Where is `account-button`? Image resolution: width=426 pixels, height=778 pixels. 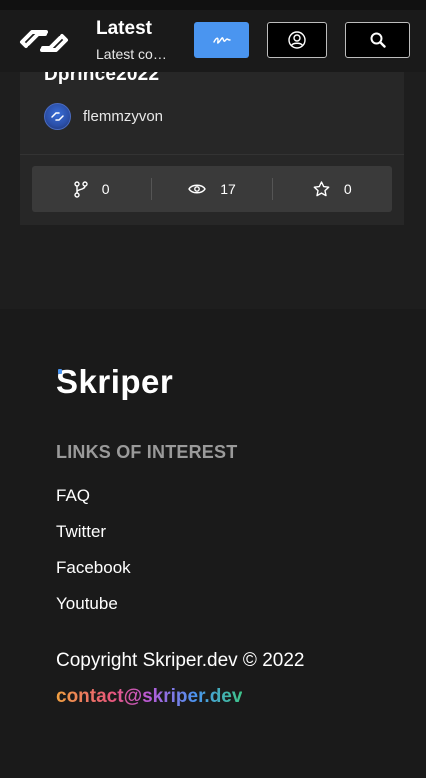 account-button is located at coordinates (297, 40).